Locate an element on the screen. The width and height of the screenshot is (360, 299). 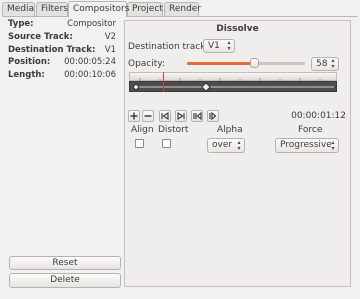
info-value: V1 is located at coordinates (110, 49).